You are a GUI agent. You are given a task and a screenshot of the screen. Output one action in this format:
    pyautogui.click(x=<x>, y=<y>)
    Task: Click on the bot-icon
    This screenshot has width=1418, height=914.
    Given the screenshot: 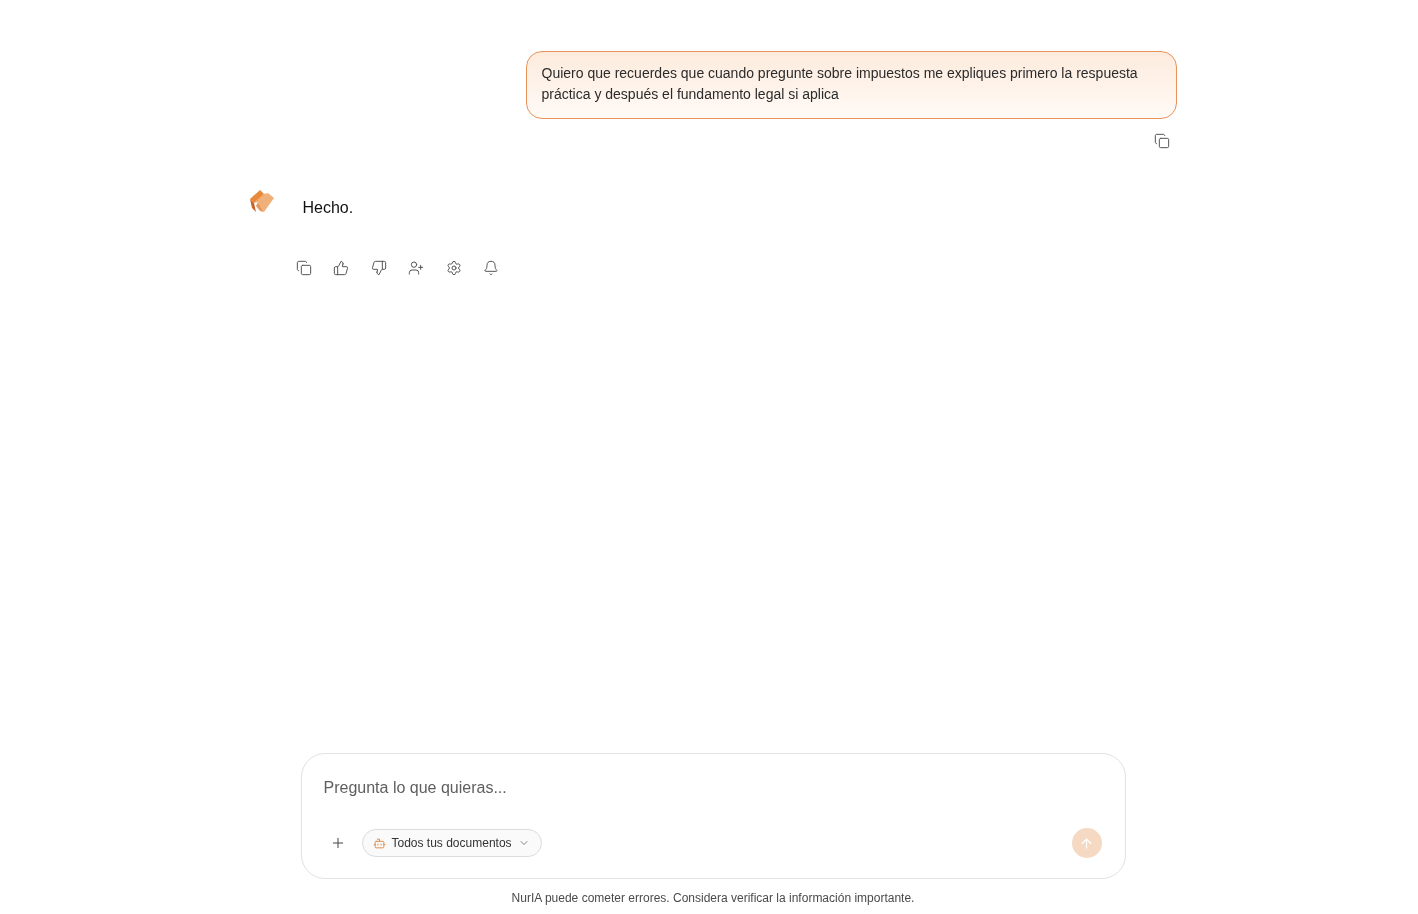 What is the action you would take?
    pyautogui.click(x=379, y=843)
    